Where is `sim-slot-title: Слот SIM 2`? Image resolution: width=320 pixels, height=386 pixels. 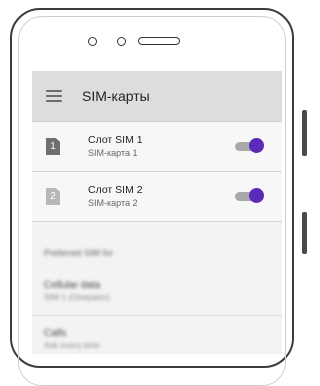 sim-slot-title: Слот SIM 2 is located at coordinates (115, 190).